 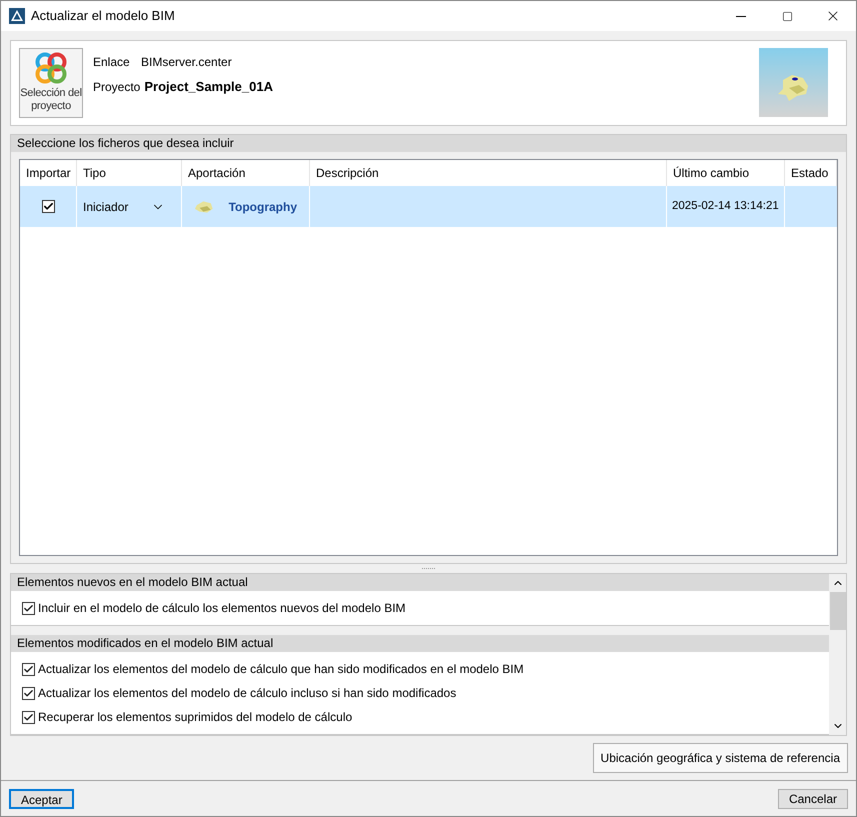 What do you see at coordinates (420, 582) in the screenshot?
I see `section-header: Elementos nuevos en el modelo BIM actual` at bounding box center [420, 582].